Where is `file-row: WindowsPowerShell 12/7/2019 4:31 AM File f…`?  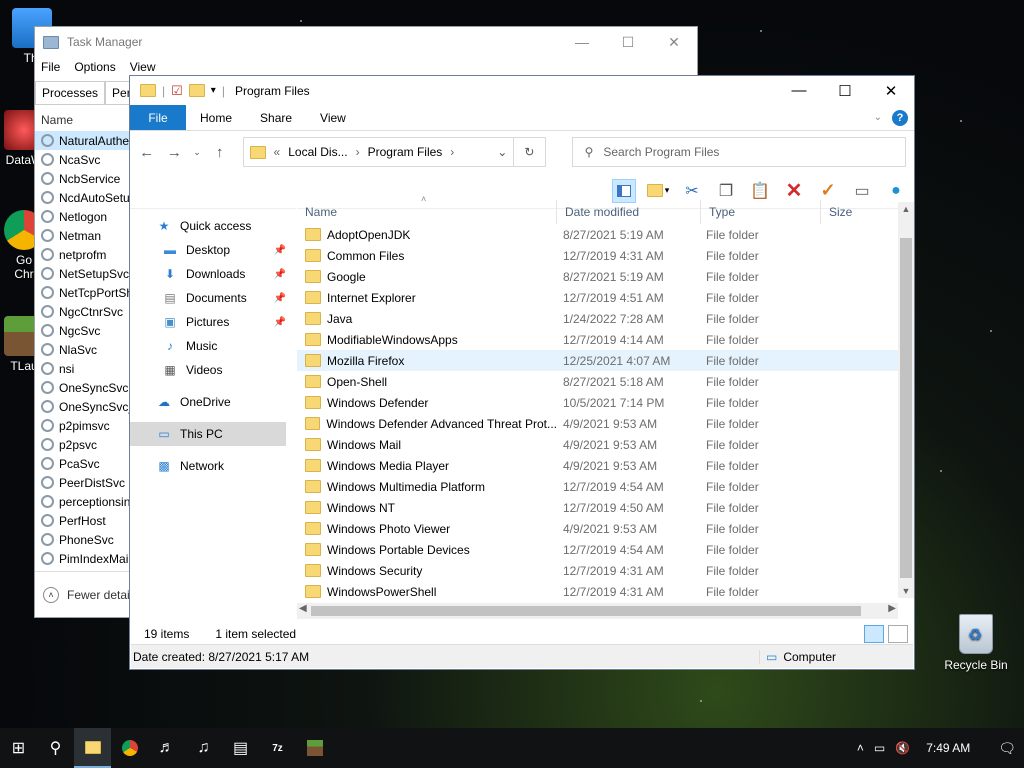
file-row: WindowsPowerShell 12/7/2019 4:31 AM File f… is located at coordinates (605, 591).